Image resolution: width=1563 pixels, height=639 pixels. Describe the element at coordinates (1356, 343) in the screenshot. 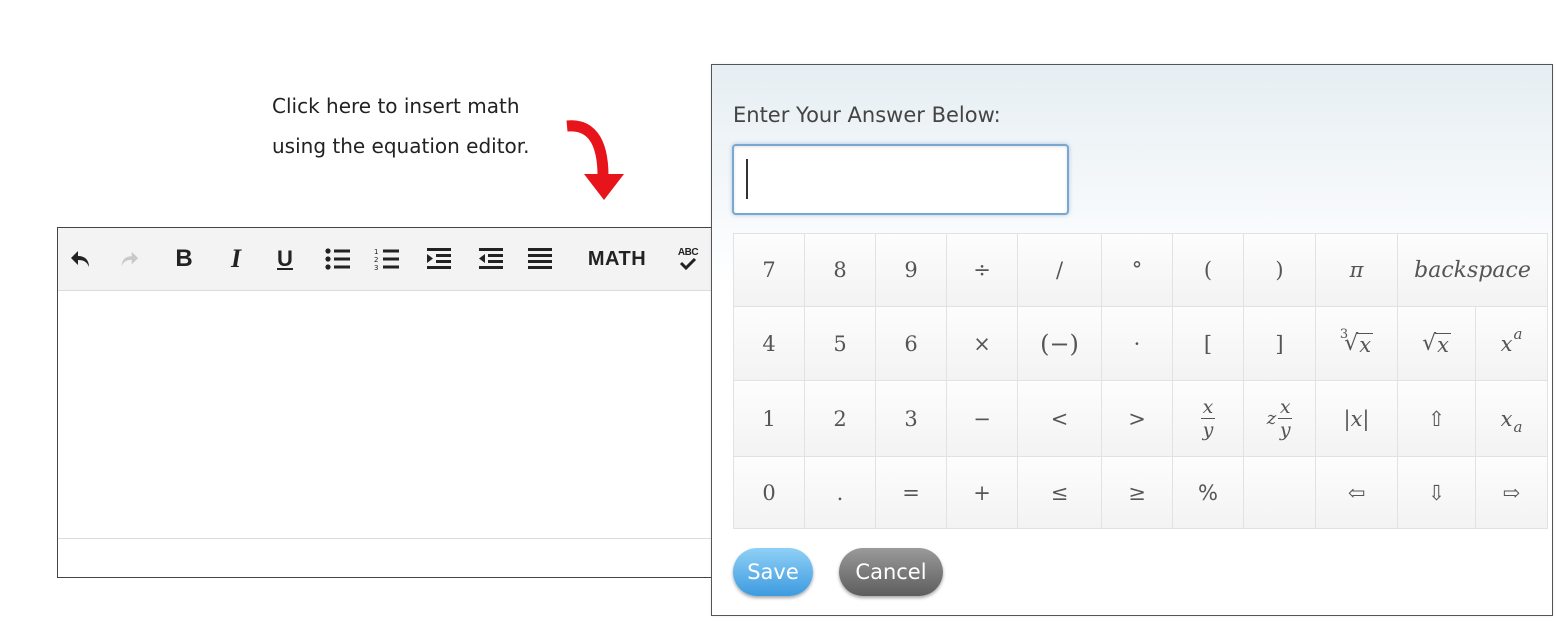

I see `key-cube-root: 3 √ x` at that location.